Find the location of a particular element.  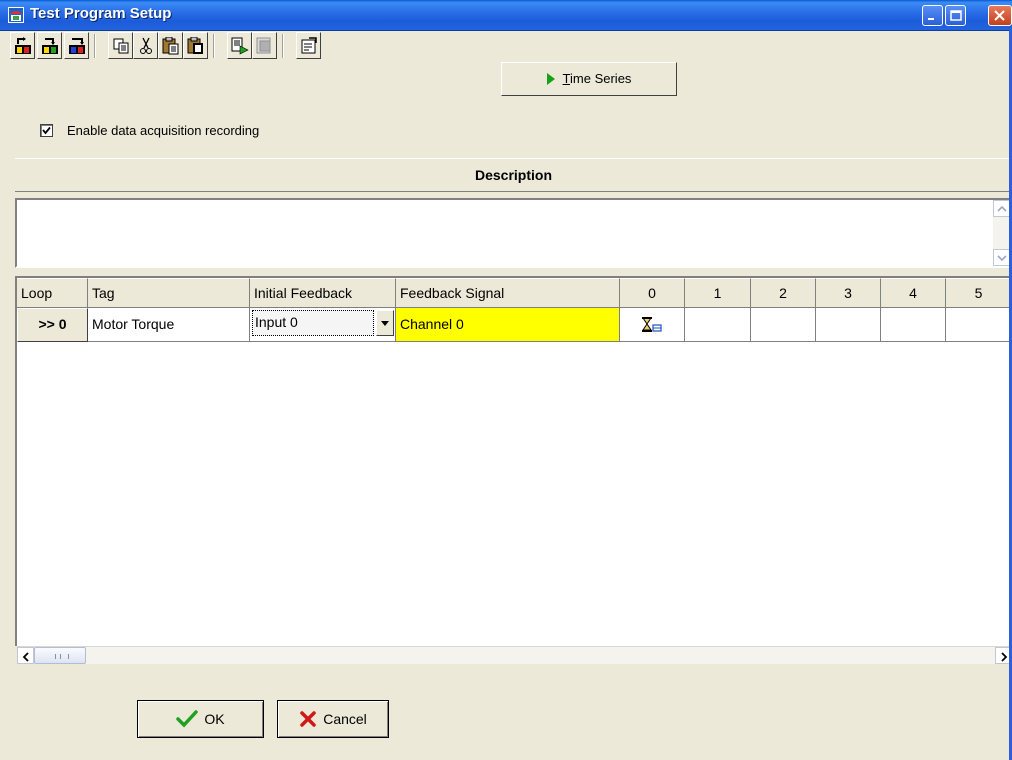

chevron-up-icon is located at coordinates (1002, 208).